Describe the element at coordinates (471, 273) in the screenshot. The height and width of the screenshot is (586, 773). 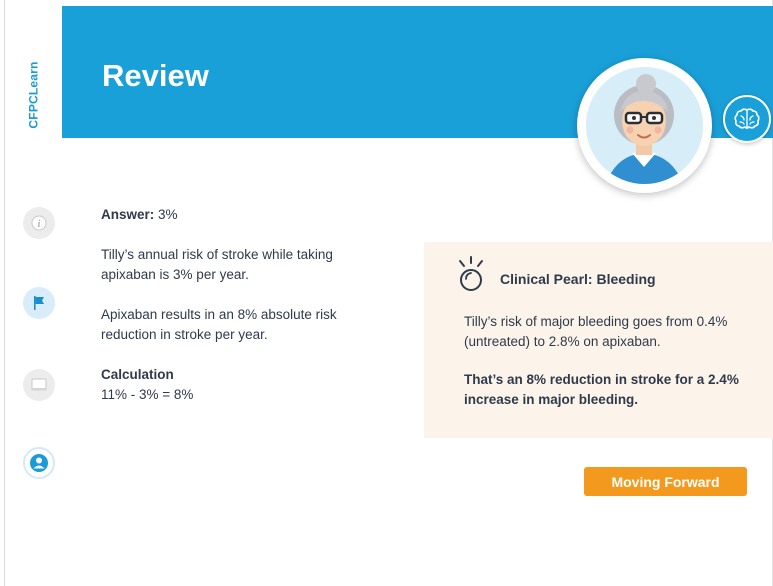
I see `lightbulb-icon` at that location.